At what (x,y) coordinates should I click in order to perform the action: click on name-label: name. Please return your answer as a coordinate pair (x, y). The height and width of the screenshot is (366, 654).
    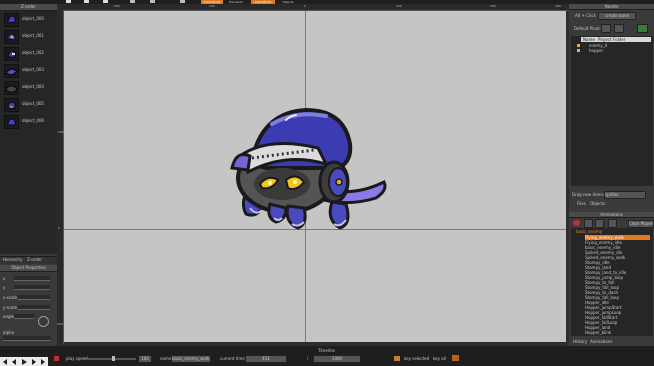
    Looking at the image, I should click on (166, 358).